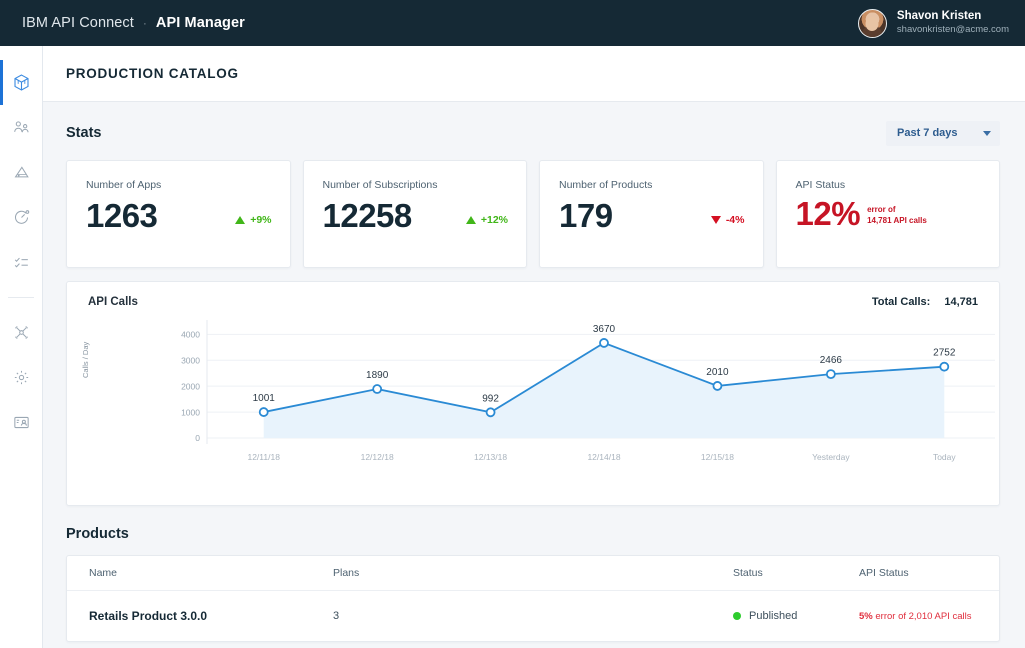  I want to click on page-header: PRODUCTION CATALOG, so click(534, 74).